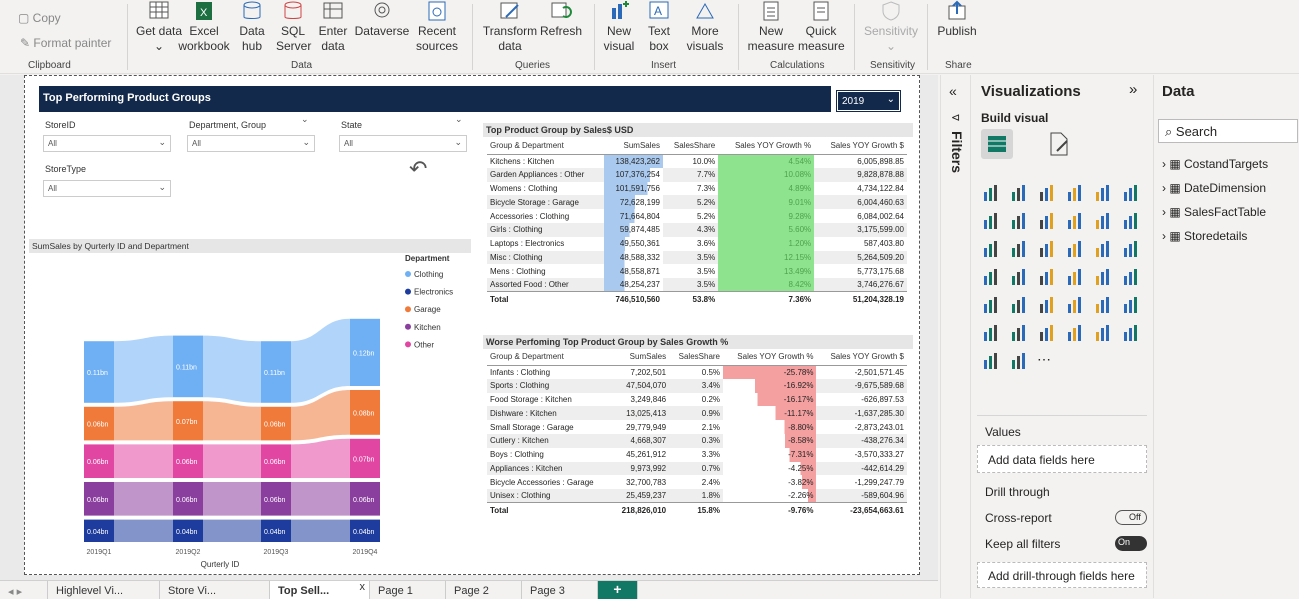 The image size is (1299, 599). I want to click on key-influencers-icon, so click(1131, 305).